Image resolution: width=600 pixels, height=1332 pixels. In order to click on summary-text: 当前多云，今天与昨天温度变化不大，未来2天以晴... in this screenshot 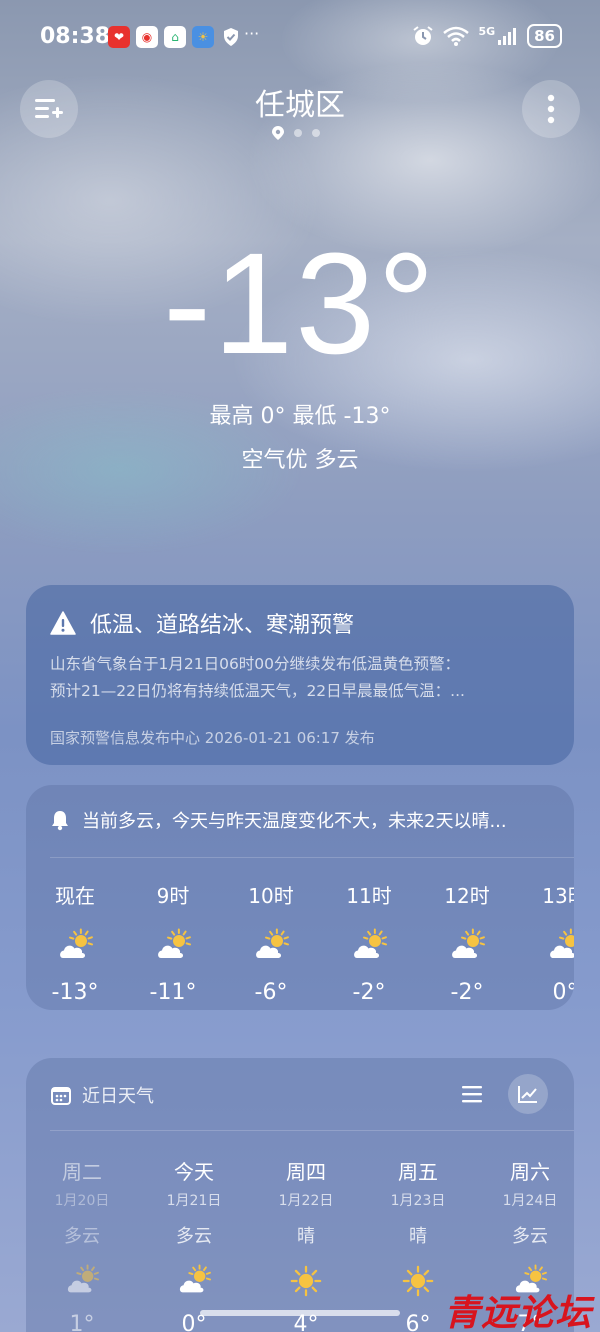, I will do `click(294, 821)`.